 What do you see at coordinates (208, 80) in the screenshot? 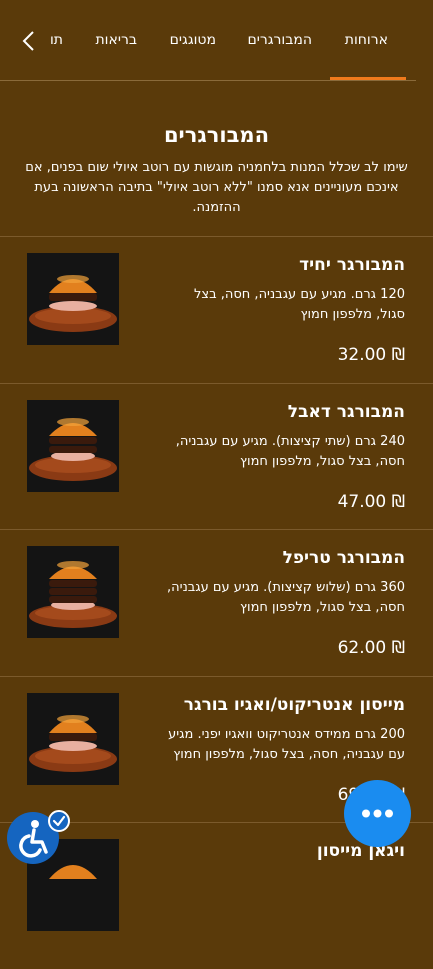
I see `tabs-divider` at bounding box center [208, 80].